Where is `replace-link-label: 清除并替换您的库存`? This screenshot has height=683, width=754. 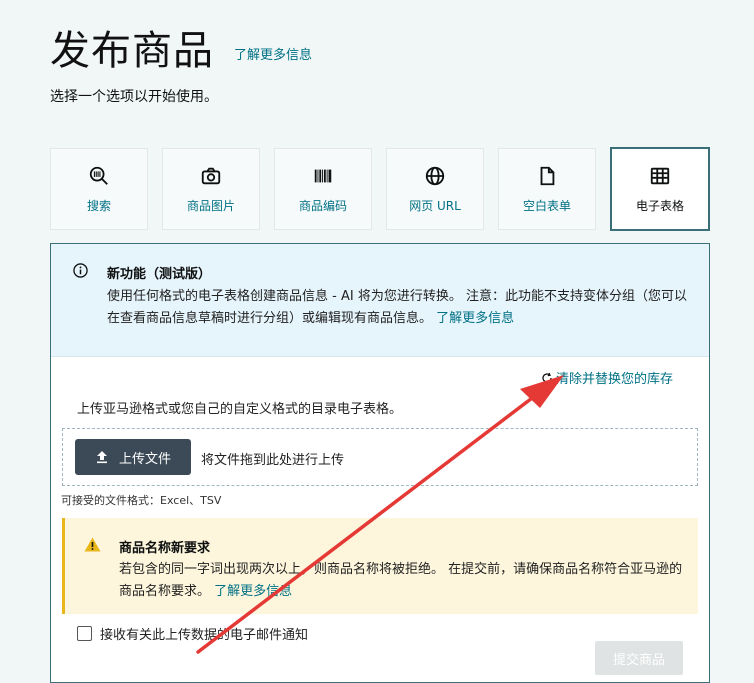 replace-link-label: 清除并替换您的库存 is located at coordinates (615, 379).